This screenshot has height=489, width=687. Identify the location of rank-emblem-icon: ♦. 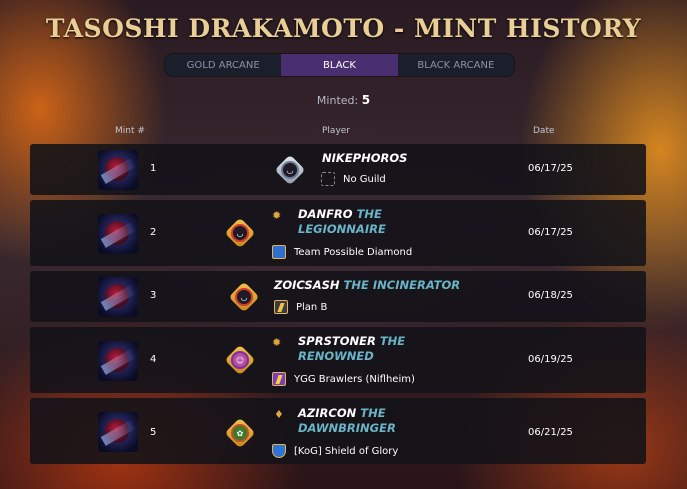
(279, 414).